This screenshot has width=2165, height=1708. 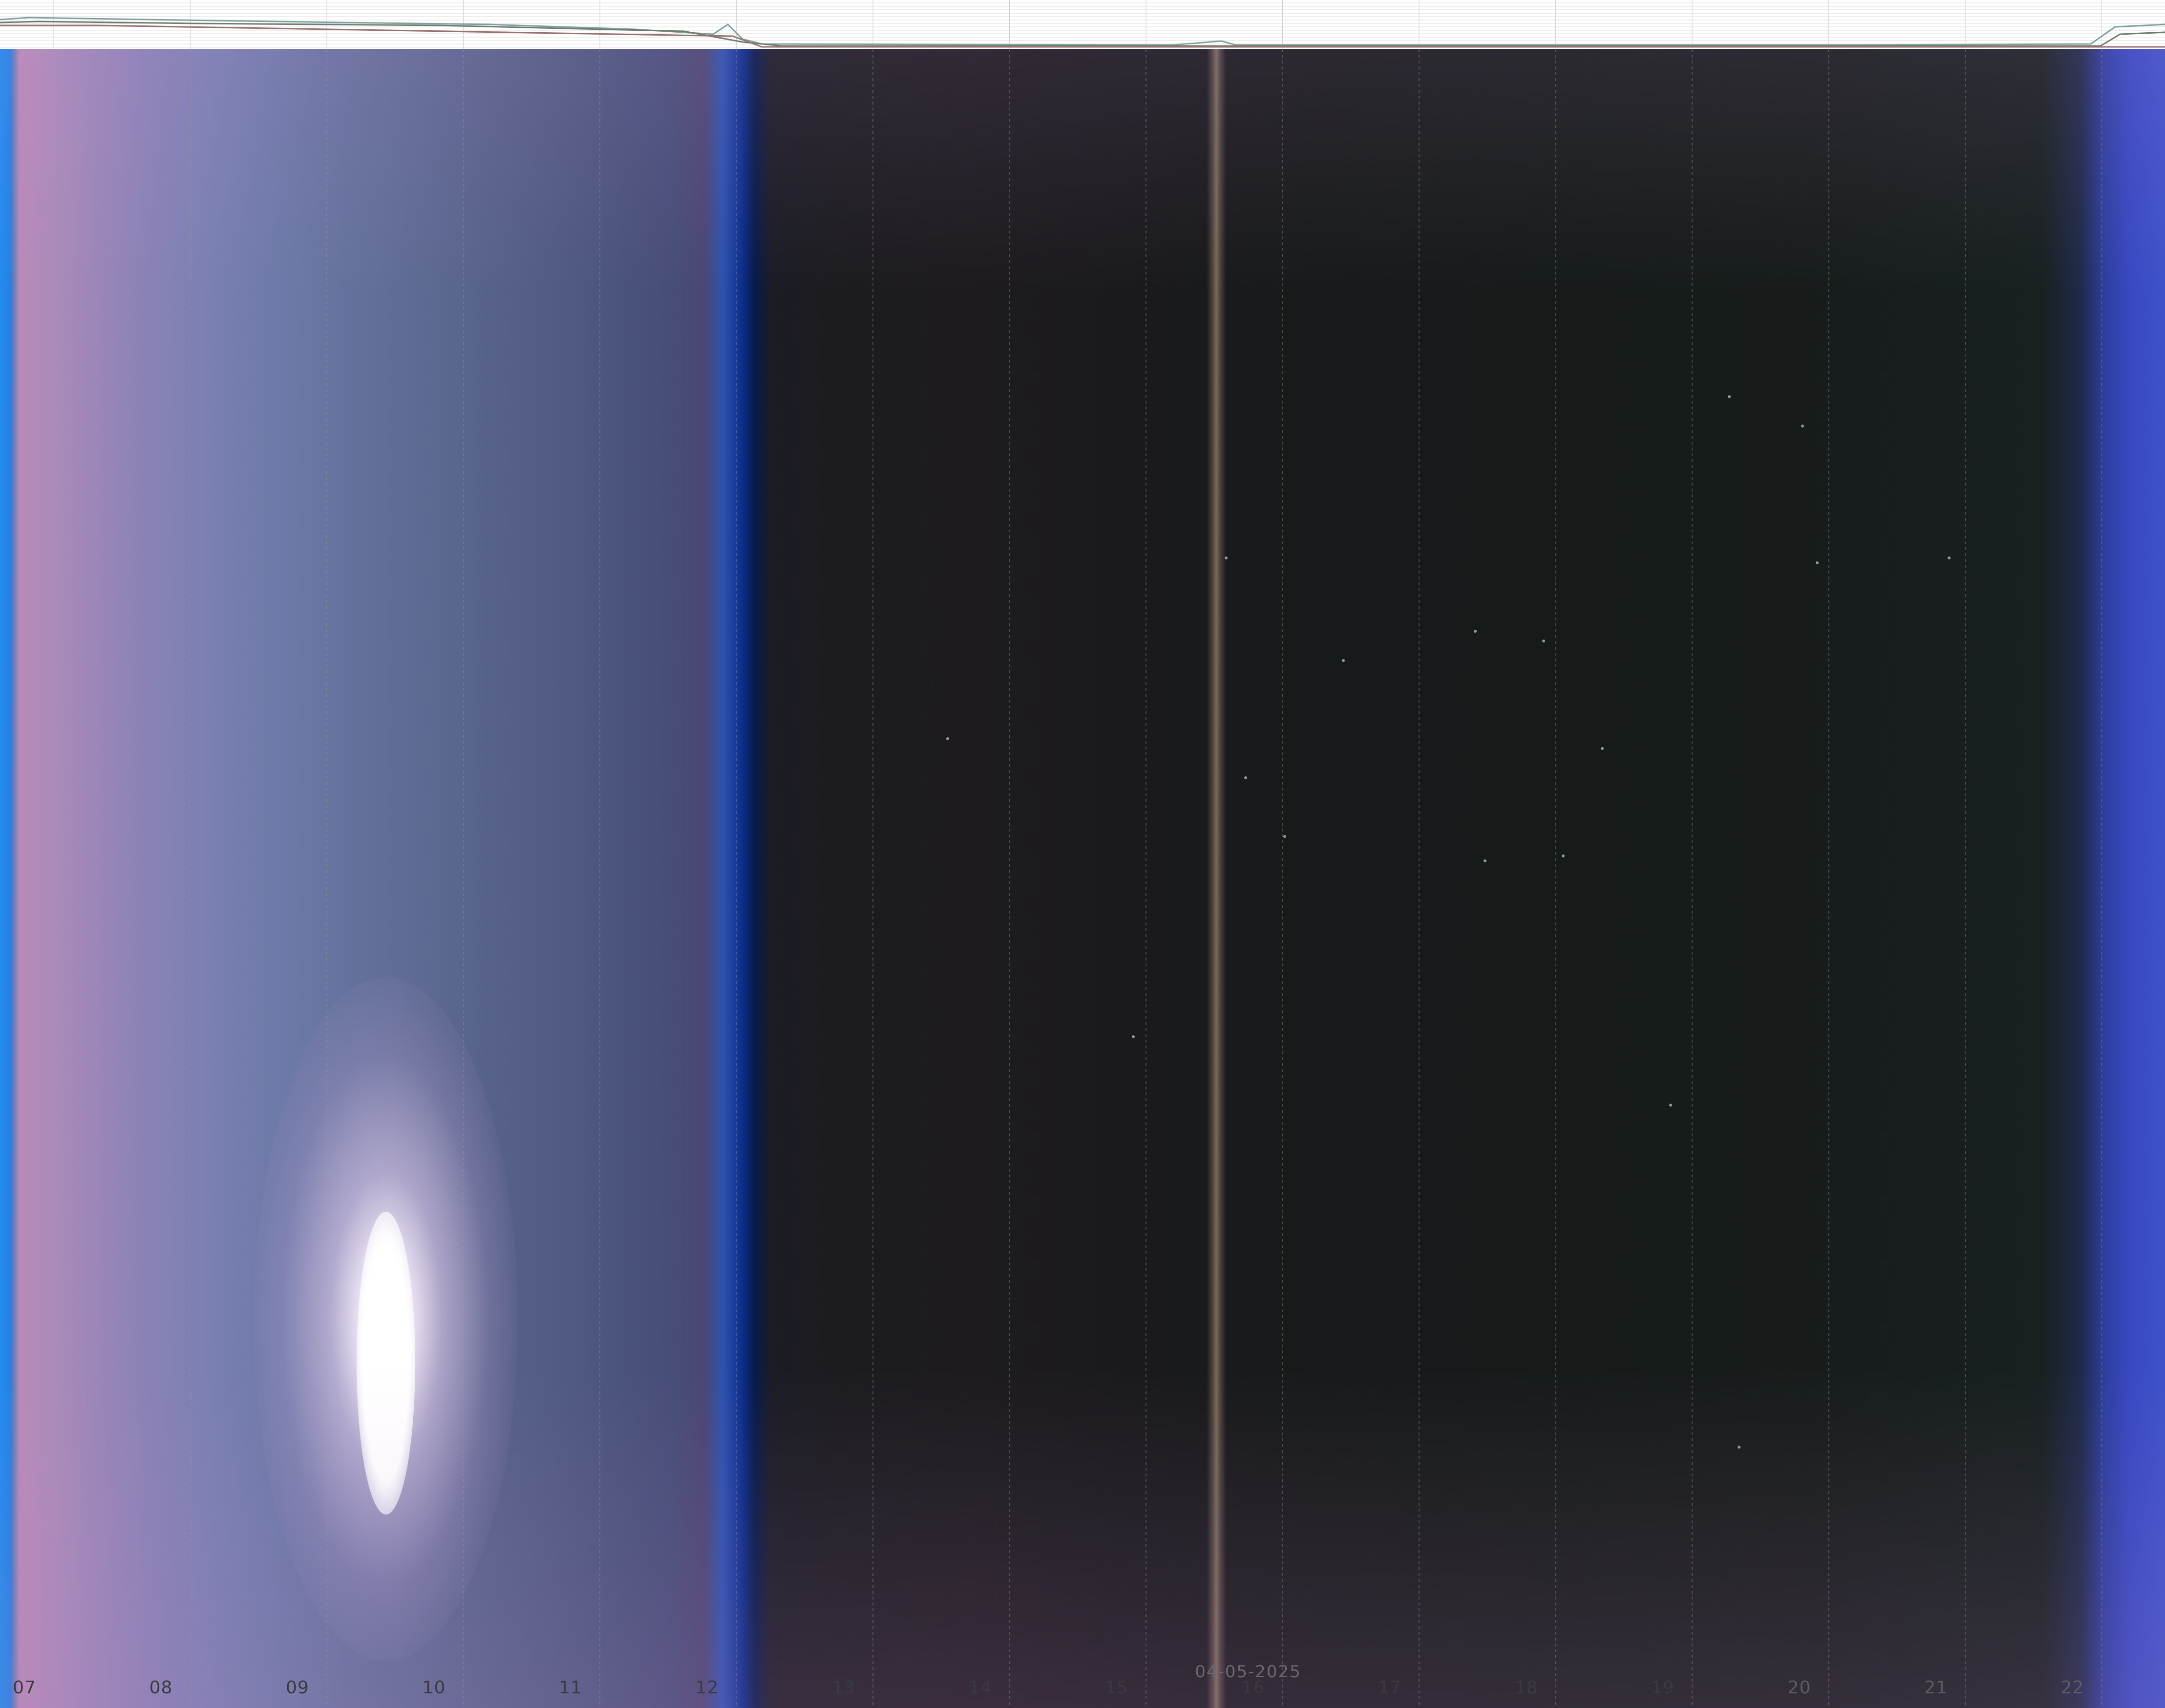 I want to click on hour-label-11: 11, so click(x=570, y=1688).